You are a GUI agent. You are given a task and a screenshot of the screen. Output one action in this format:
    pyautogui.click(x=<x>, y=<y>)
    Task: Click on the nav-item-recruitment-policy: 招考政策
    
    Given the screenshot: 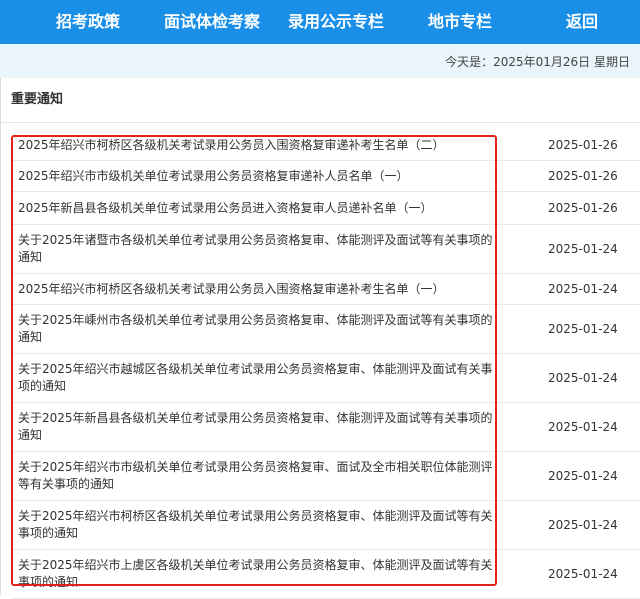 What is the action you would take?
    pyautogui.click(x=88, y=22)
    